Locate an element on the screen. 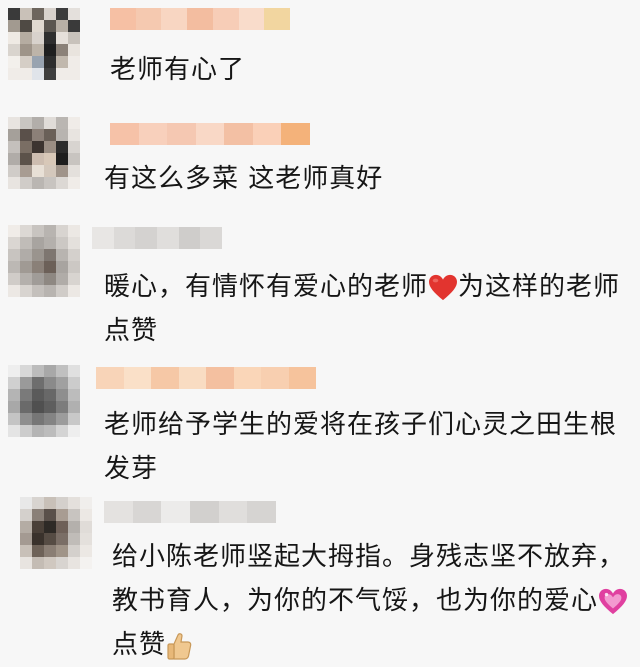 Image resolution: width=640 pixels, height=667 pixels. comment-text-line: 有这么多菜 这老师真好 is located at coordinates (244, 179).